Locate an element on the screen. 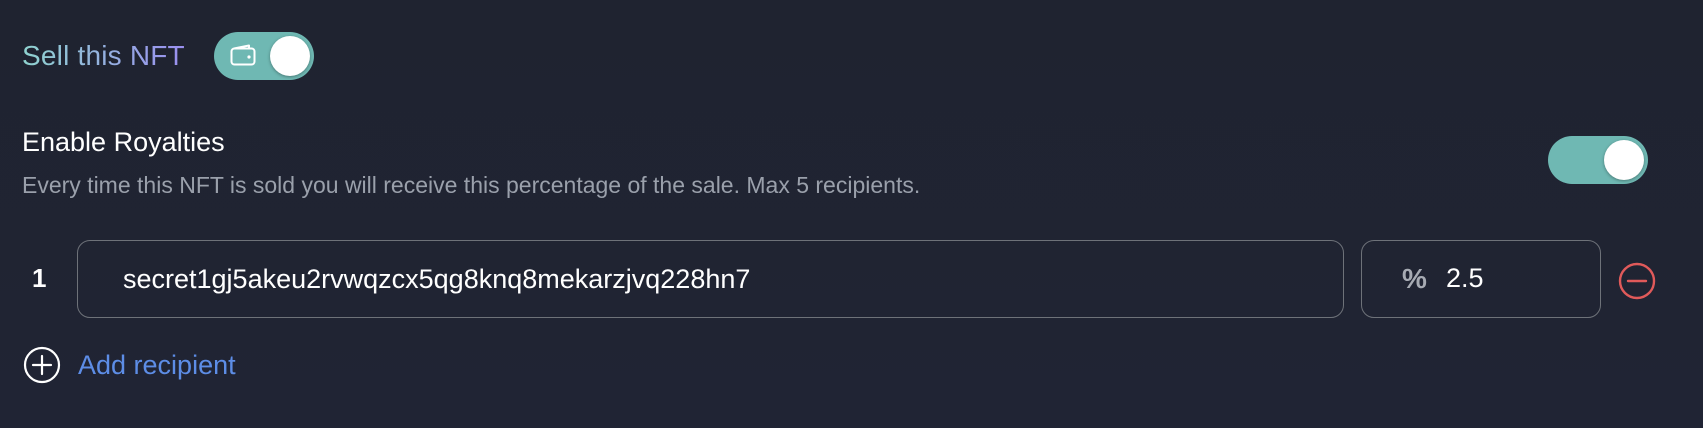 This screenshot has height=428, width=1703. add-recipient-button: Add recipient is located at coordinates (129, 365).